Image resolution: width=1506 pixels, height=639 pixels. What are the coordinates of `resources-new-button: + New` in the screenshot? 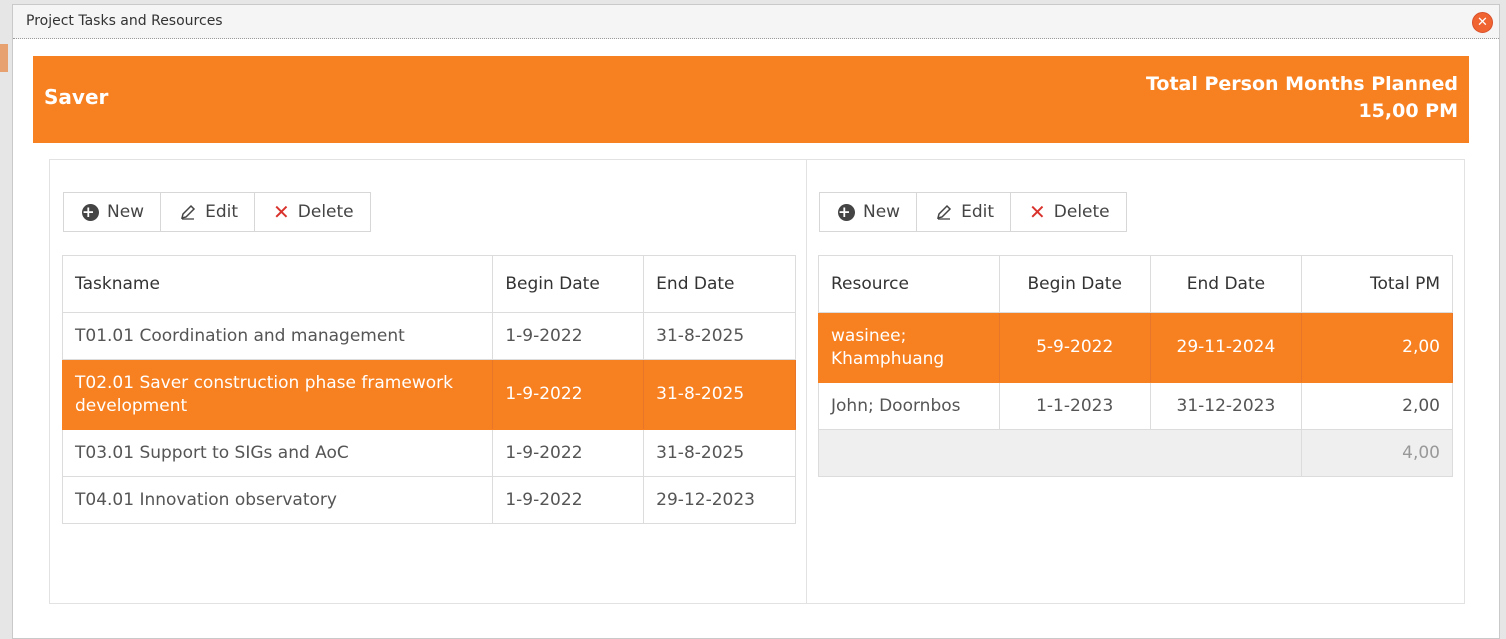 It's located at (869, 212).